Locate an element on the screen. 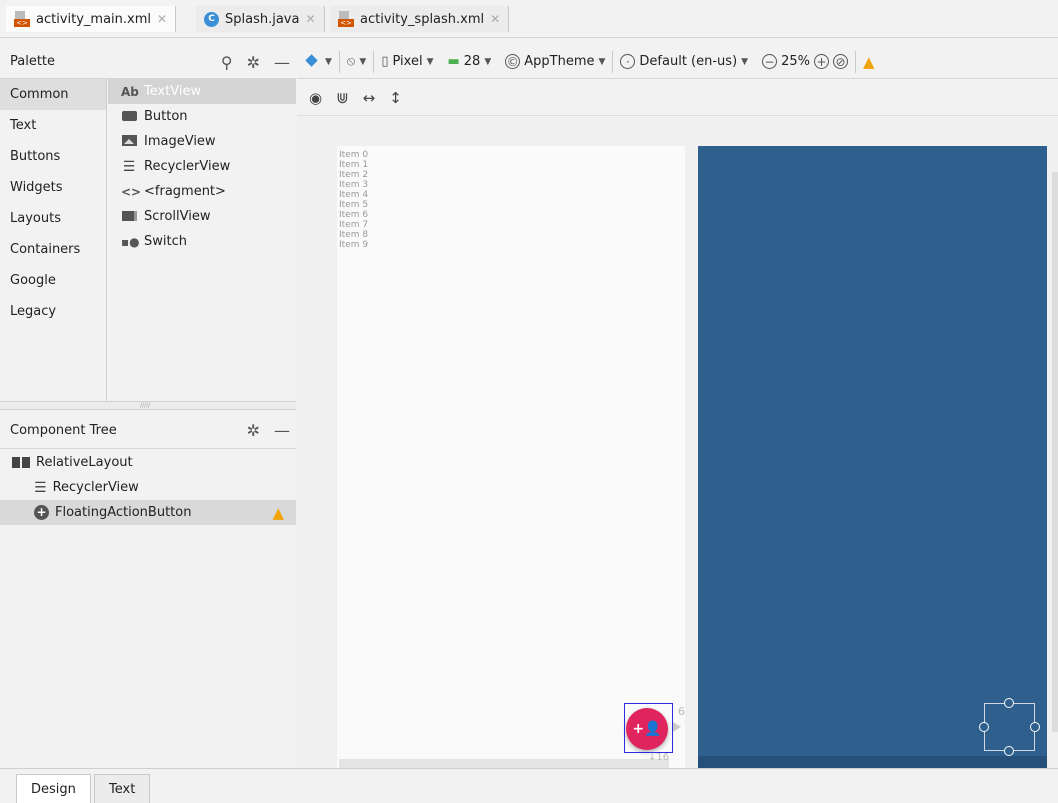  widget-label: Button is located at coordinates (166, 116).